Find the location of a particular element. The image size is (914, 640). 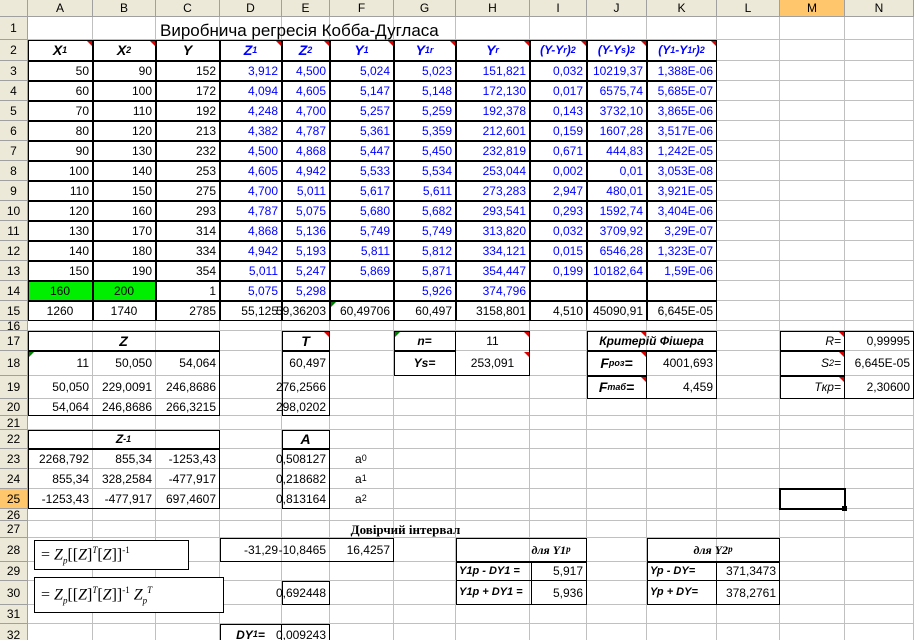

column-header-i: I is located at coordinates (558, 8).